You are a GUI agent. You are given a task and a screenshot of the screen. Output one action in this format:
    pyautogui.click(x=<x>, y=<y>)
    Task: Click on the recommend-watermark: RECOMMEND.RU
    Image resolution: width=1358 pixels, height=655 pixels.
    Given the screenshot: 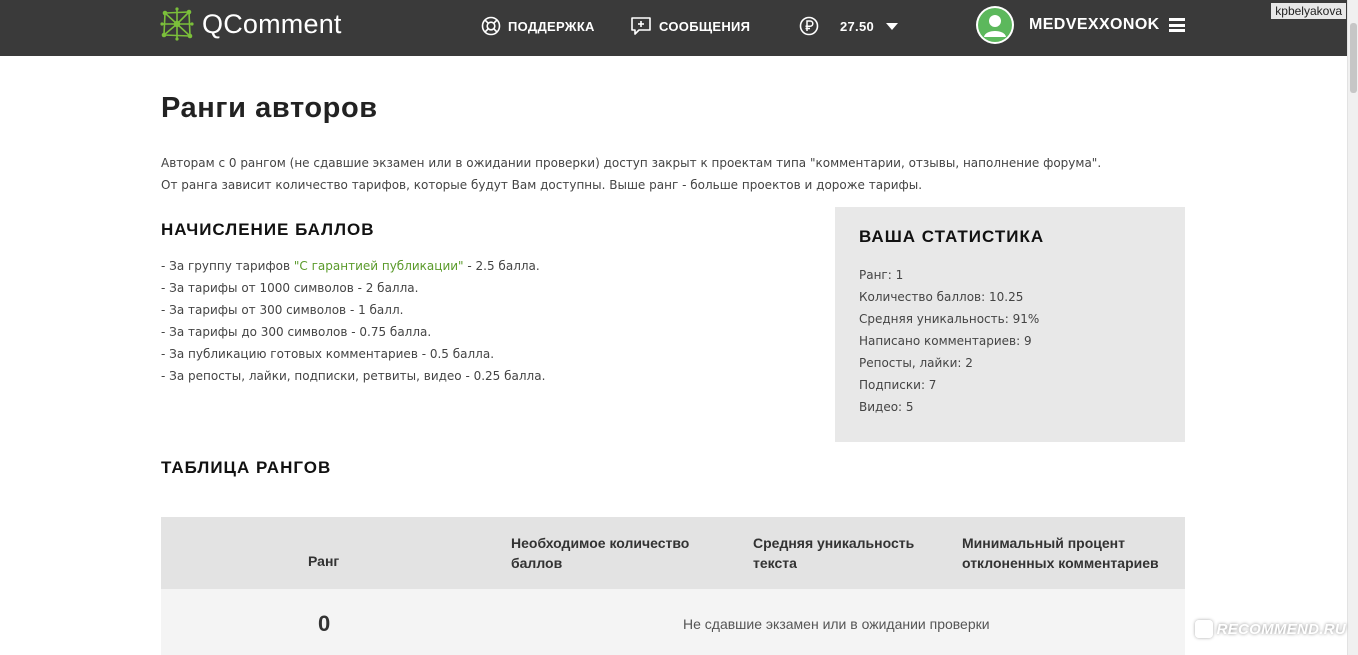 What is the action you would take?
    pyautogui.click(x=1270, y=629)
    